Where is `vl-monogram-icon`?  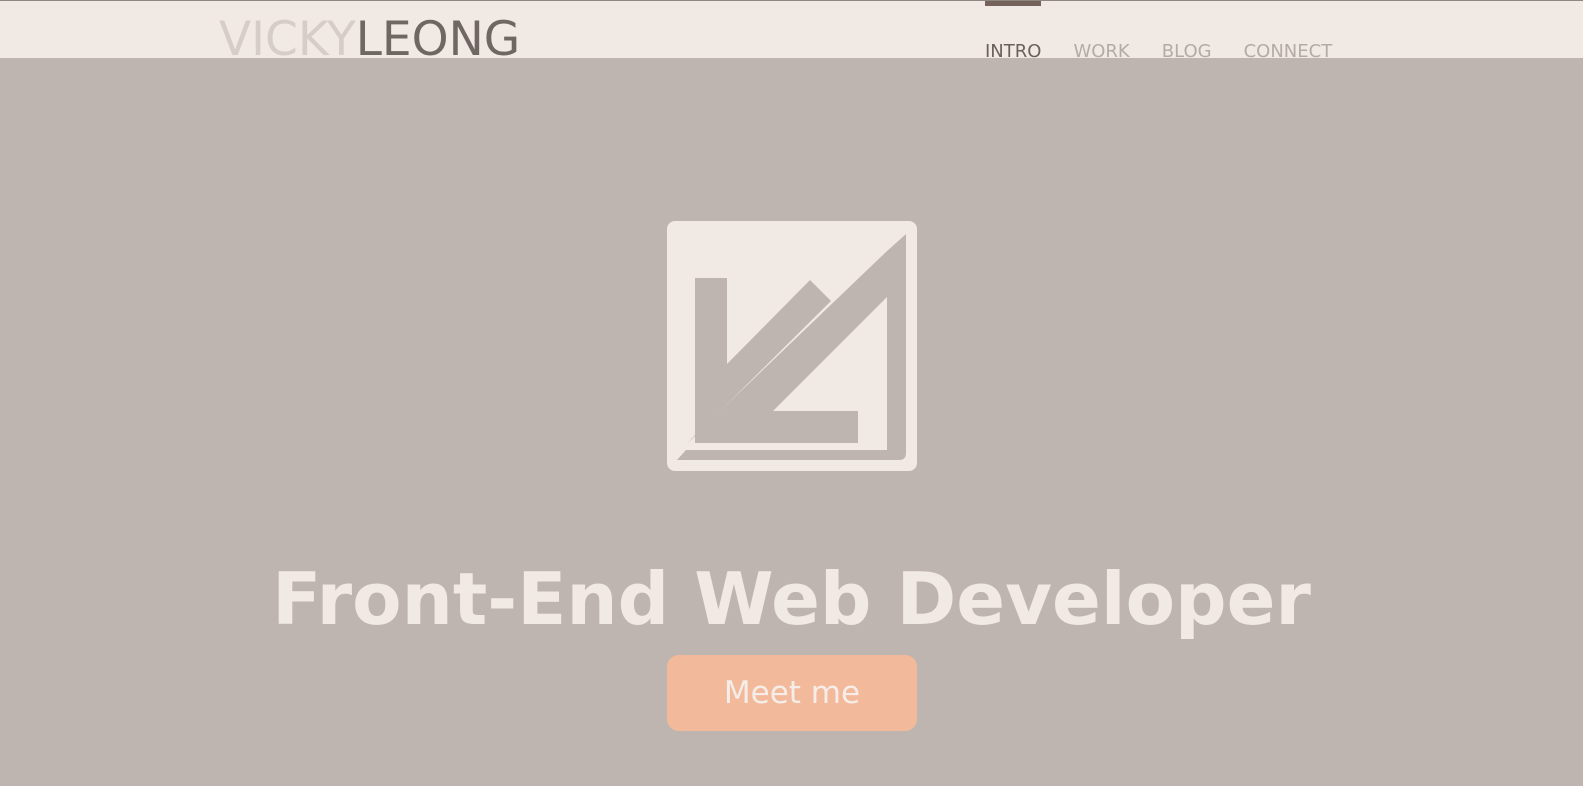
vl-monogram-icon is located at coordinates (792, 346).